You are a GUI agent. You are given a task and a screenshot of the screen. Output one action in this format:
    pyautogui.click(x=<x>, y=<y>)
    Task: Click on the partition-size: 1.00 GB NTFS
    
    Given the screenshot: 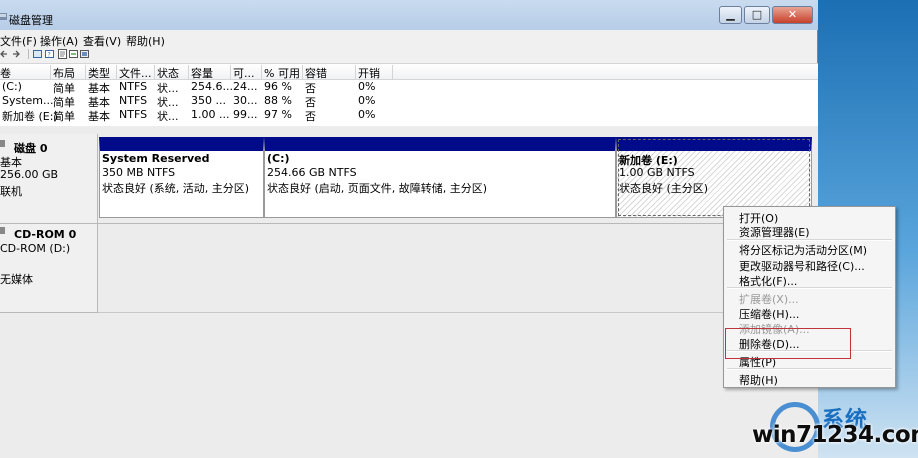 What is the action you would take?
    pyautogui.click(x=657, y=172)
    